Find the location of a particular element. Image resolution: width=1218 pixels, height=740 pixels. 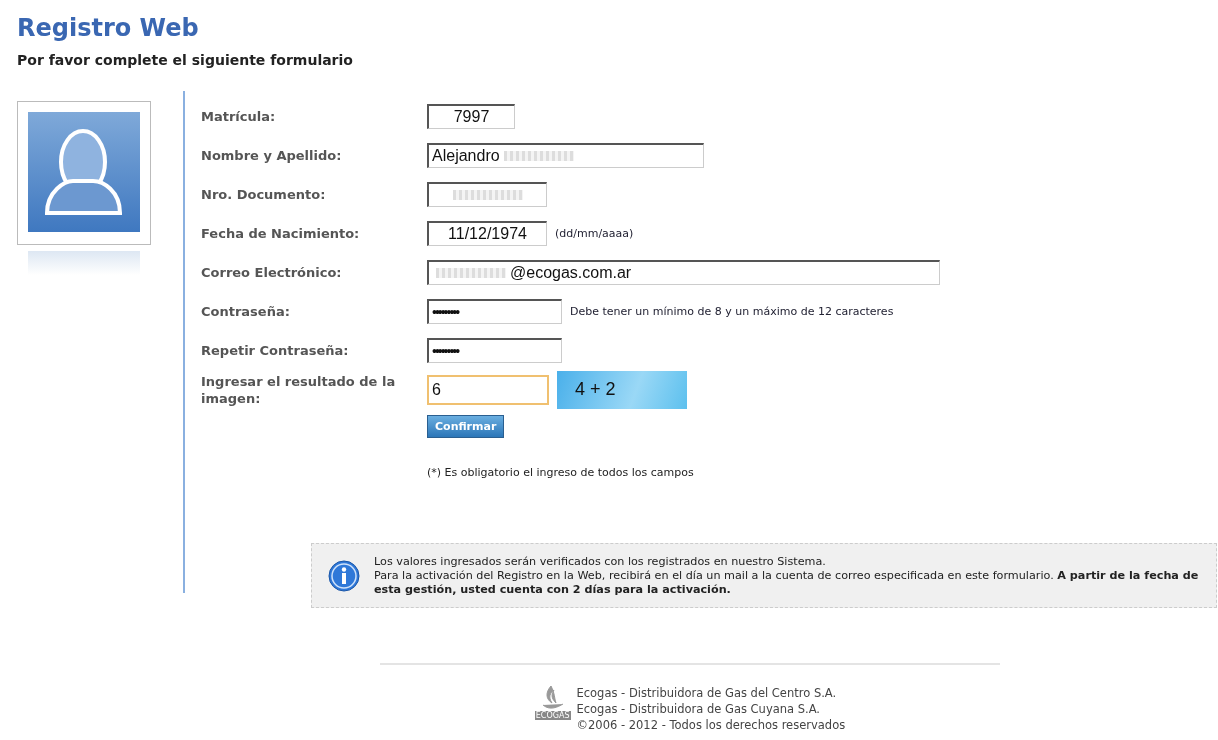

input-field: 6 is located at coordinates (488, 389).